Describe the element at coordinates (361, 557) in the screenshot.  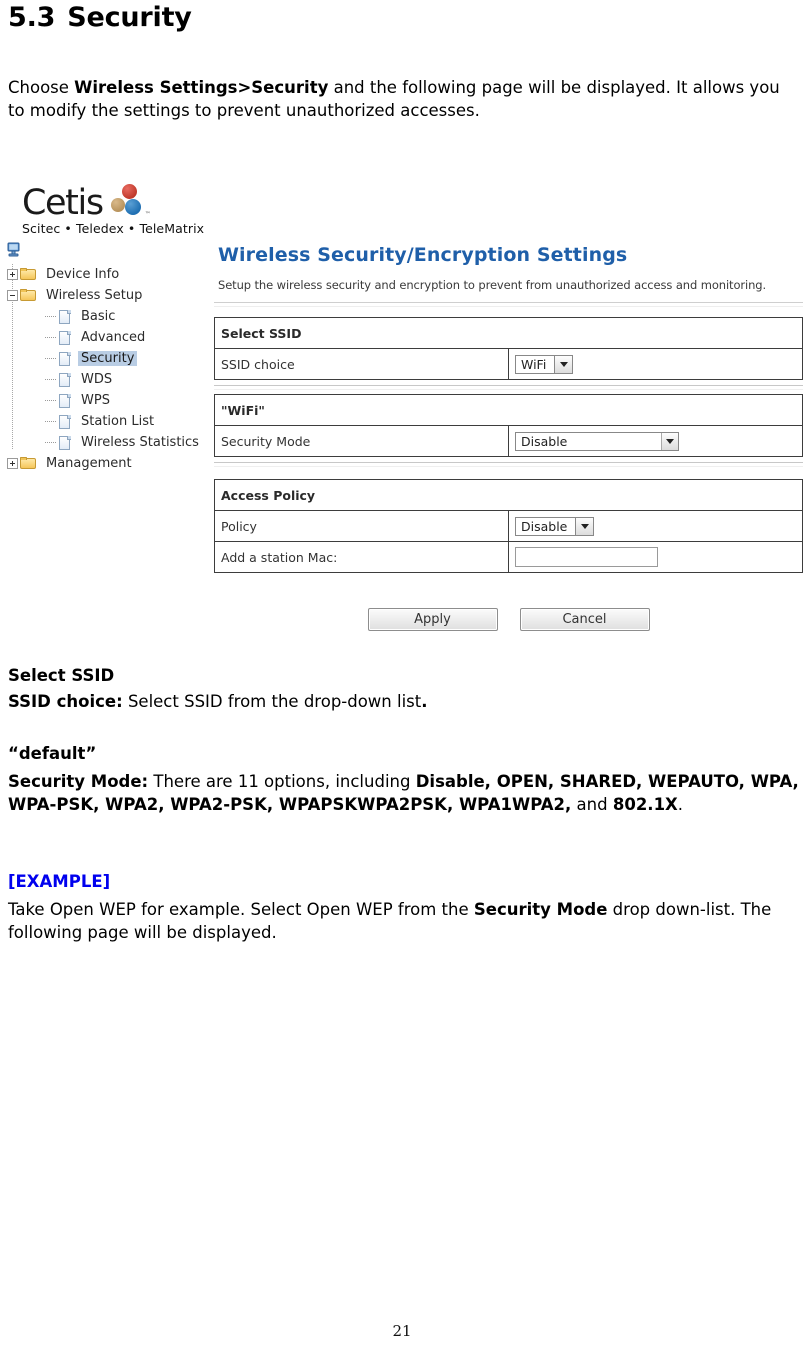
I see `station-mac-label: Add a station Mac:` at that location.